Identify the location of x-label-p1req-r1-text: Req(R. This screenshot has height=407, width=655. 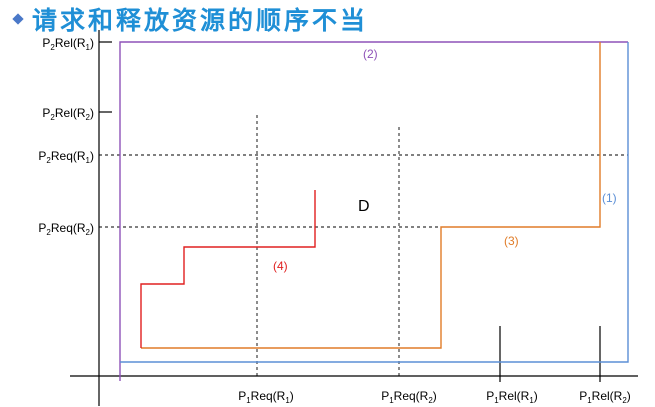
(268, 396).